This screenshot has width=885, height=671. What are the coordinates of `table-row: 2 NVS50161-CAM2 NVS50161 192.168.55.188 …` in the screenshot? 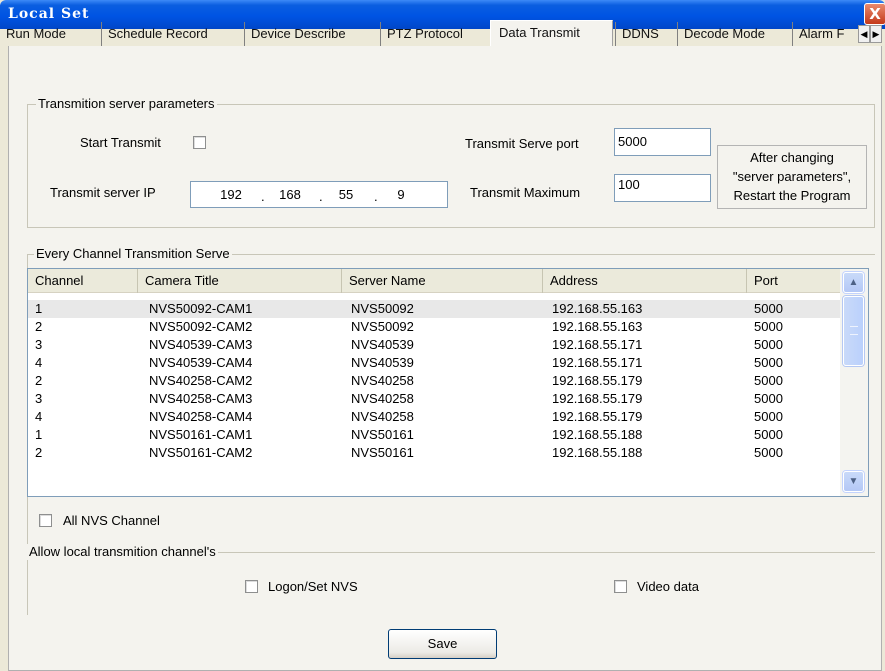 It's located at (434, 453).